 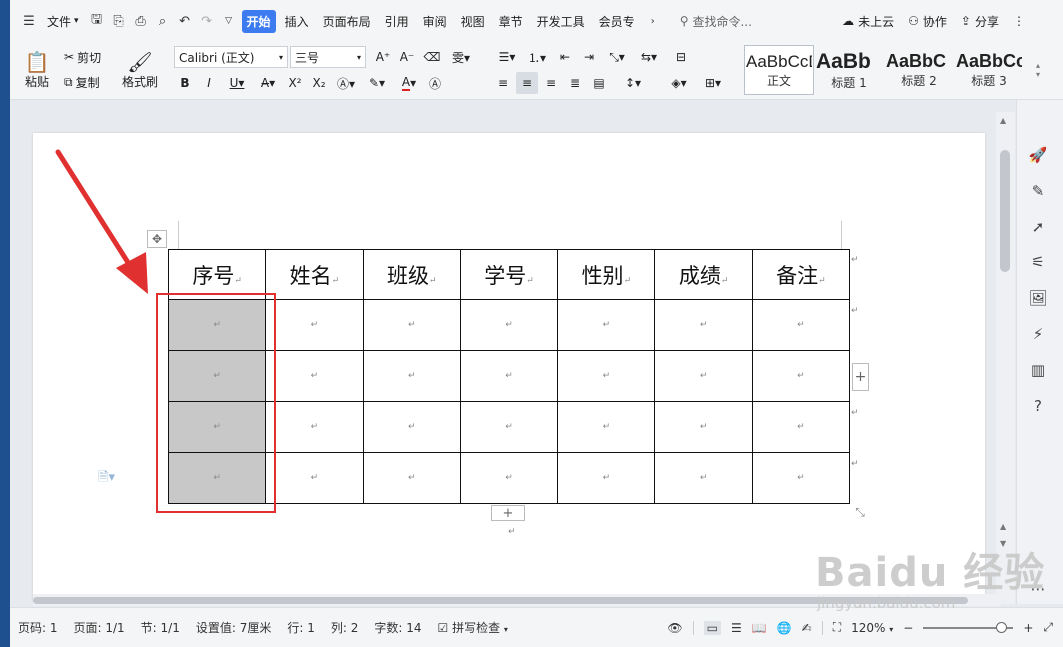 What do you see at coordinates (1005, 358) in the screenshot?
I see `vertical-scrollbar: ▲ ▲ ▼` at bounding box center [1005, 358].